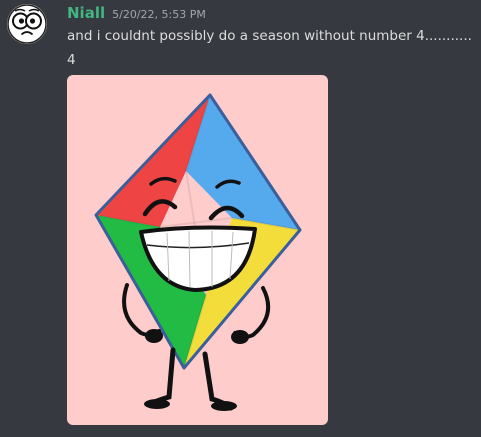  I want to click on message-header: Niall 5/20/22, 5:53 PM, so click(136, 14).